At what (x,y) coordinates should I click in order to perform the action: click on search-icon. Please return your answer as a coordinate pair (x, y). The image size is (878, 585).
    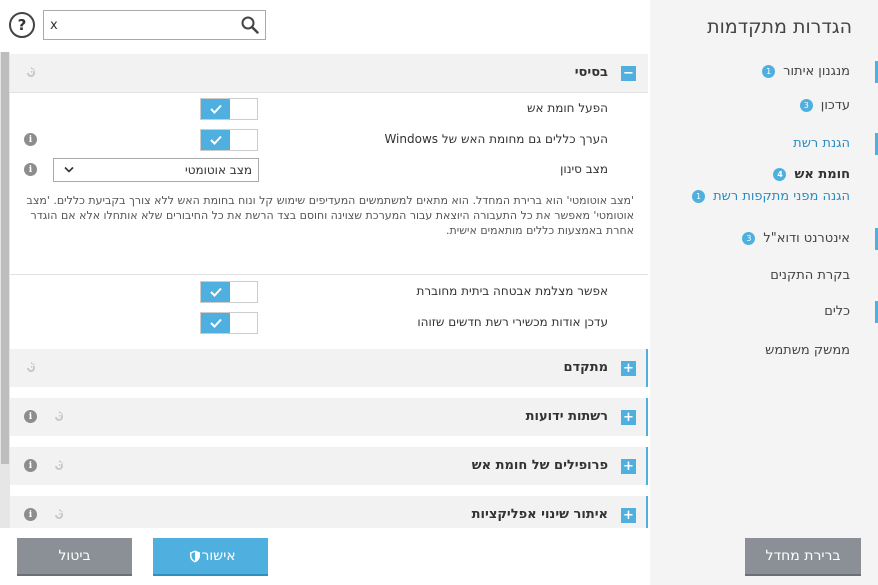
    Looking at the image, I should click on (250, 25).